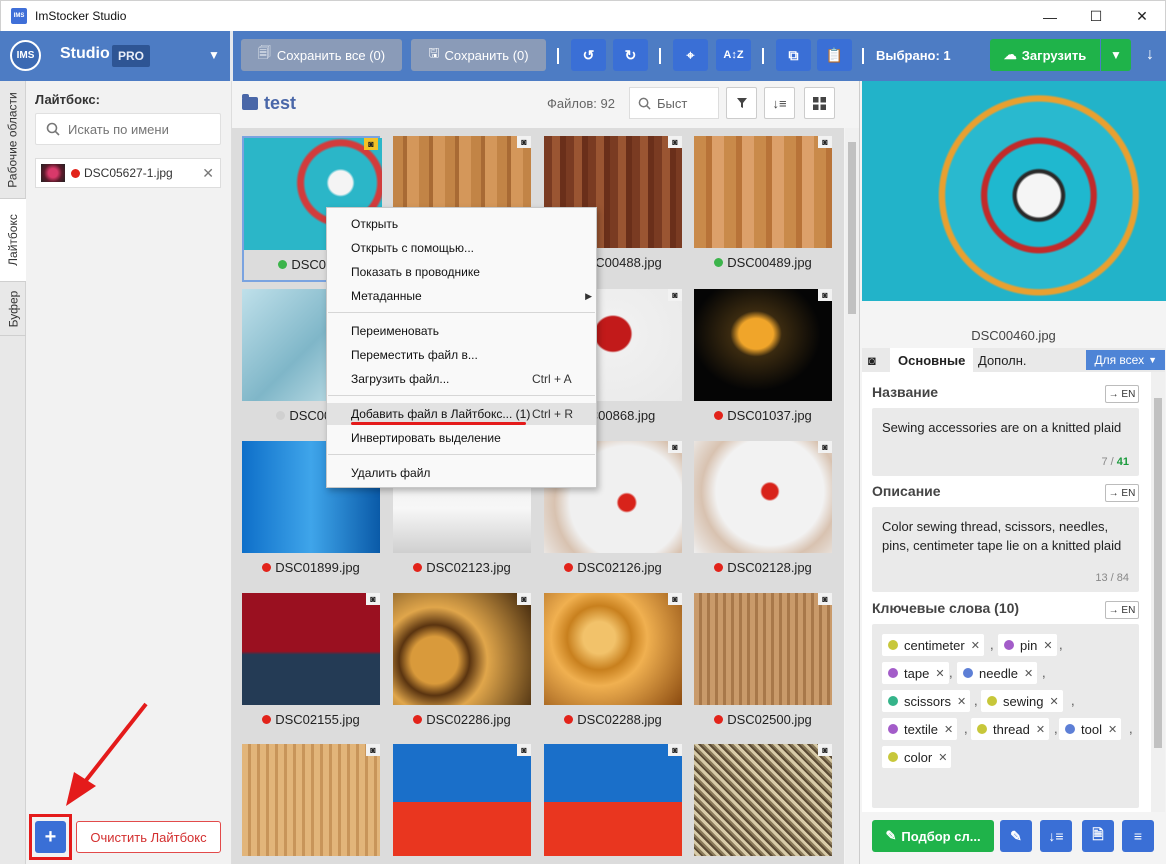  What do you see at coordinates (852, 496) in the screenshot?
I see `grid-scrollbar` at bounding box center [852, 496].